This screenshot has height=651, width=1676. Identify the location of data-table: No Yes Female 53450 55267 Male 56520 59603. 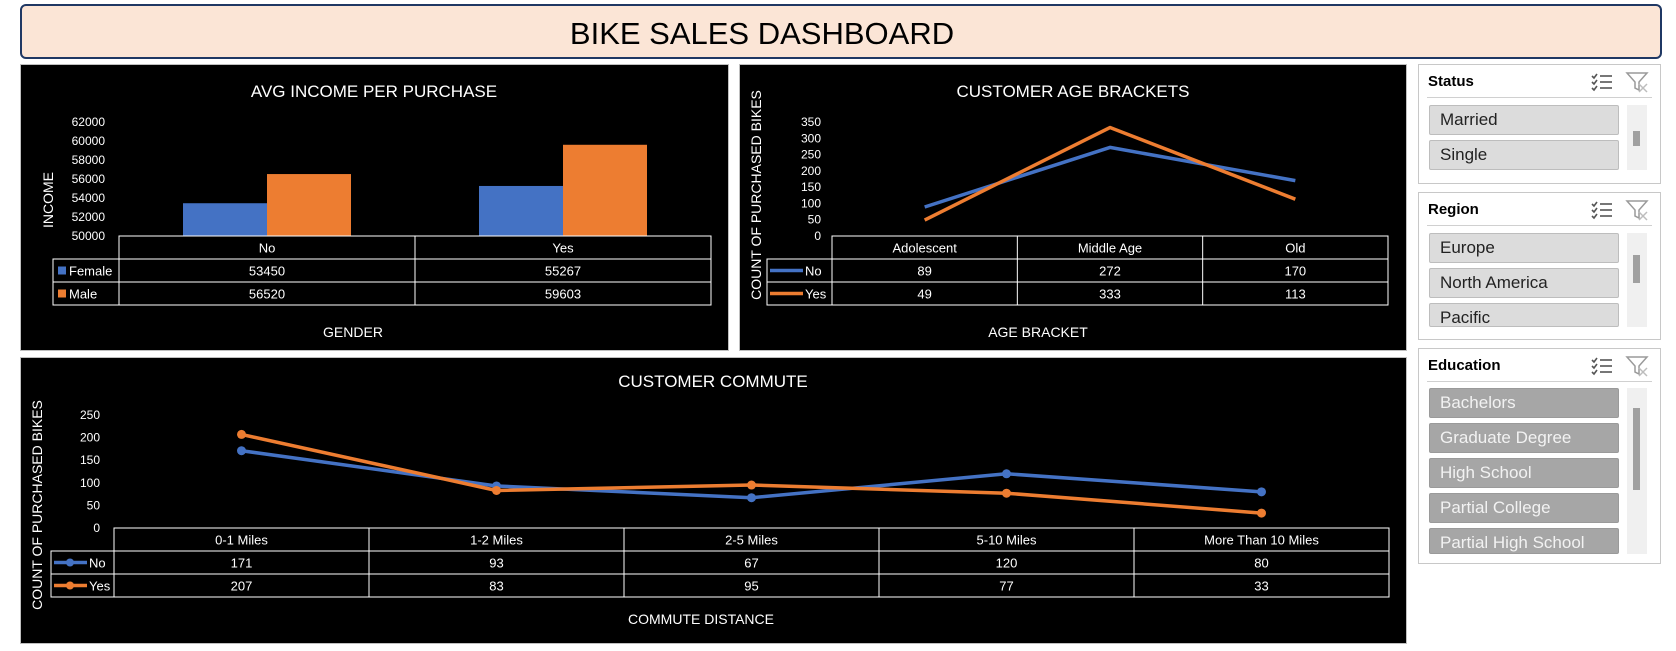
(382, 270).